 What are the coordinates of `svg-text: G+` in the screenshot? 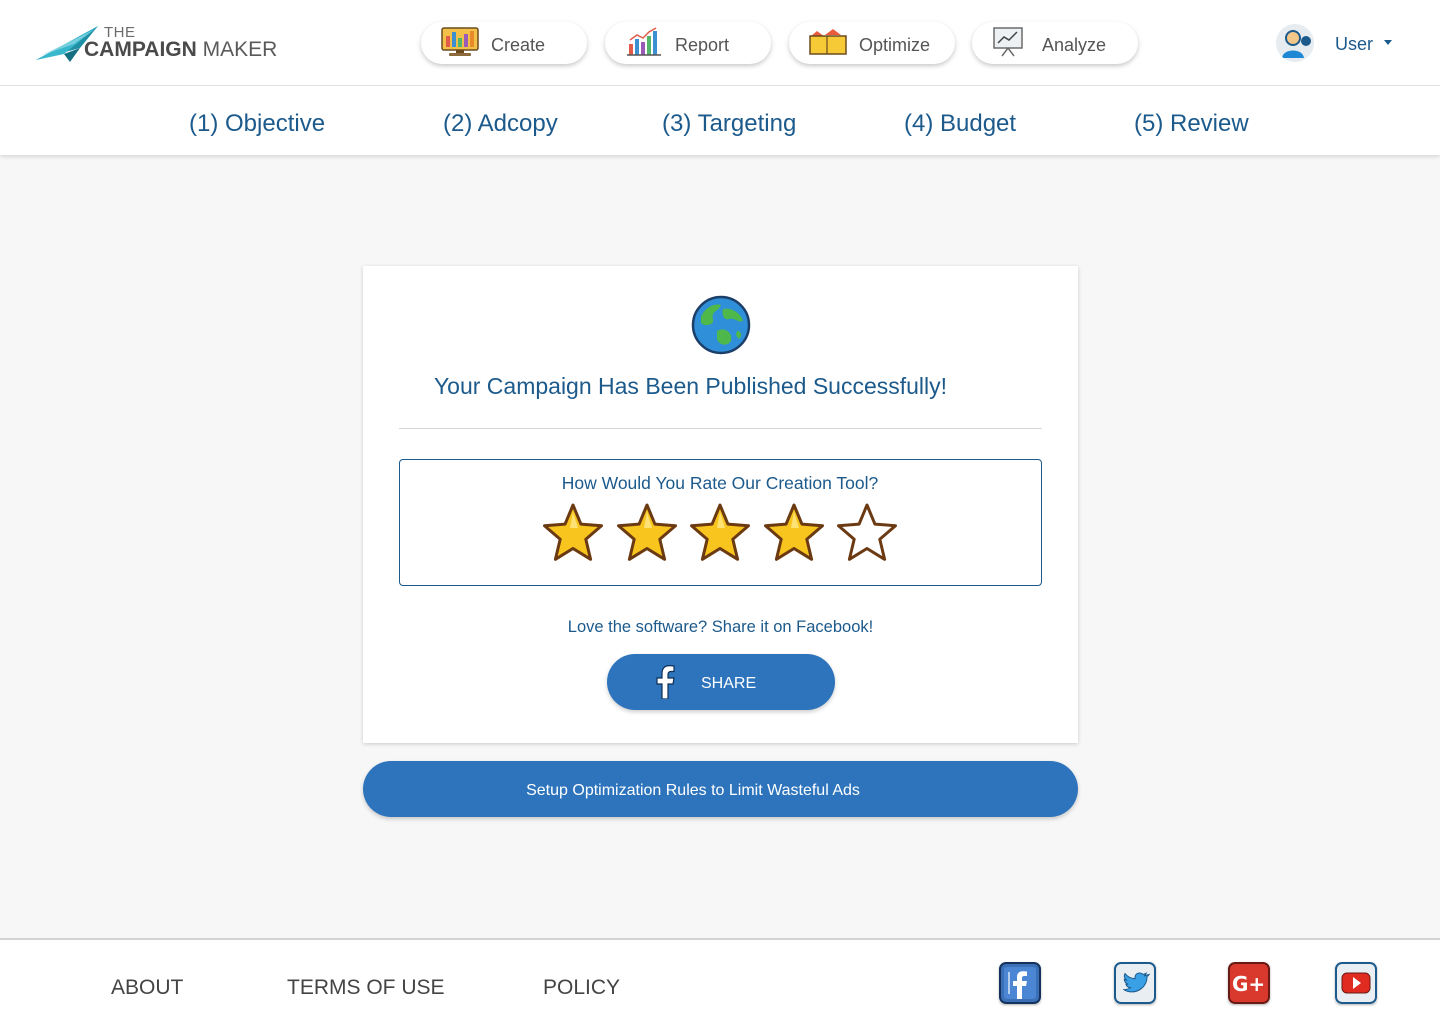 It's located at (1248, 984).